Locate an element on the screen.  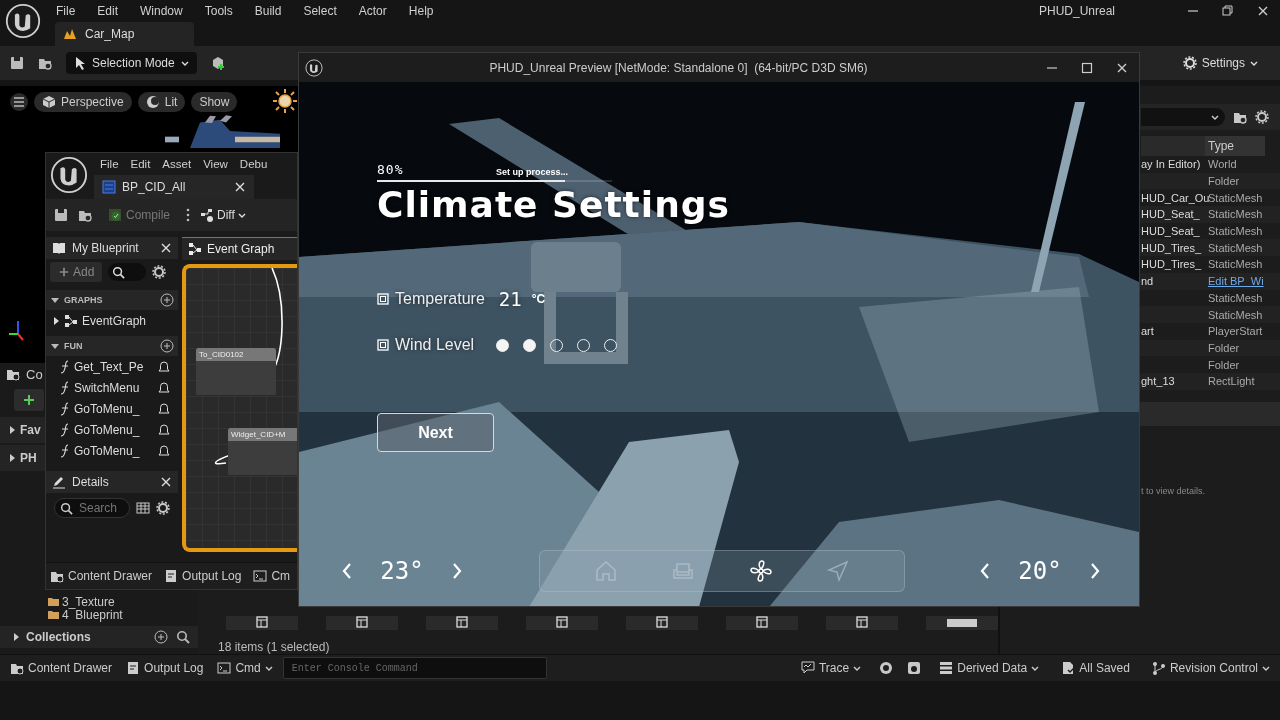
settings-button: Settings is located at coordinates (1220, 63).